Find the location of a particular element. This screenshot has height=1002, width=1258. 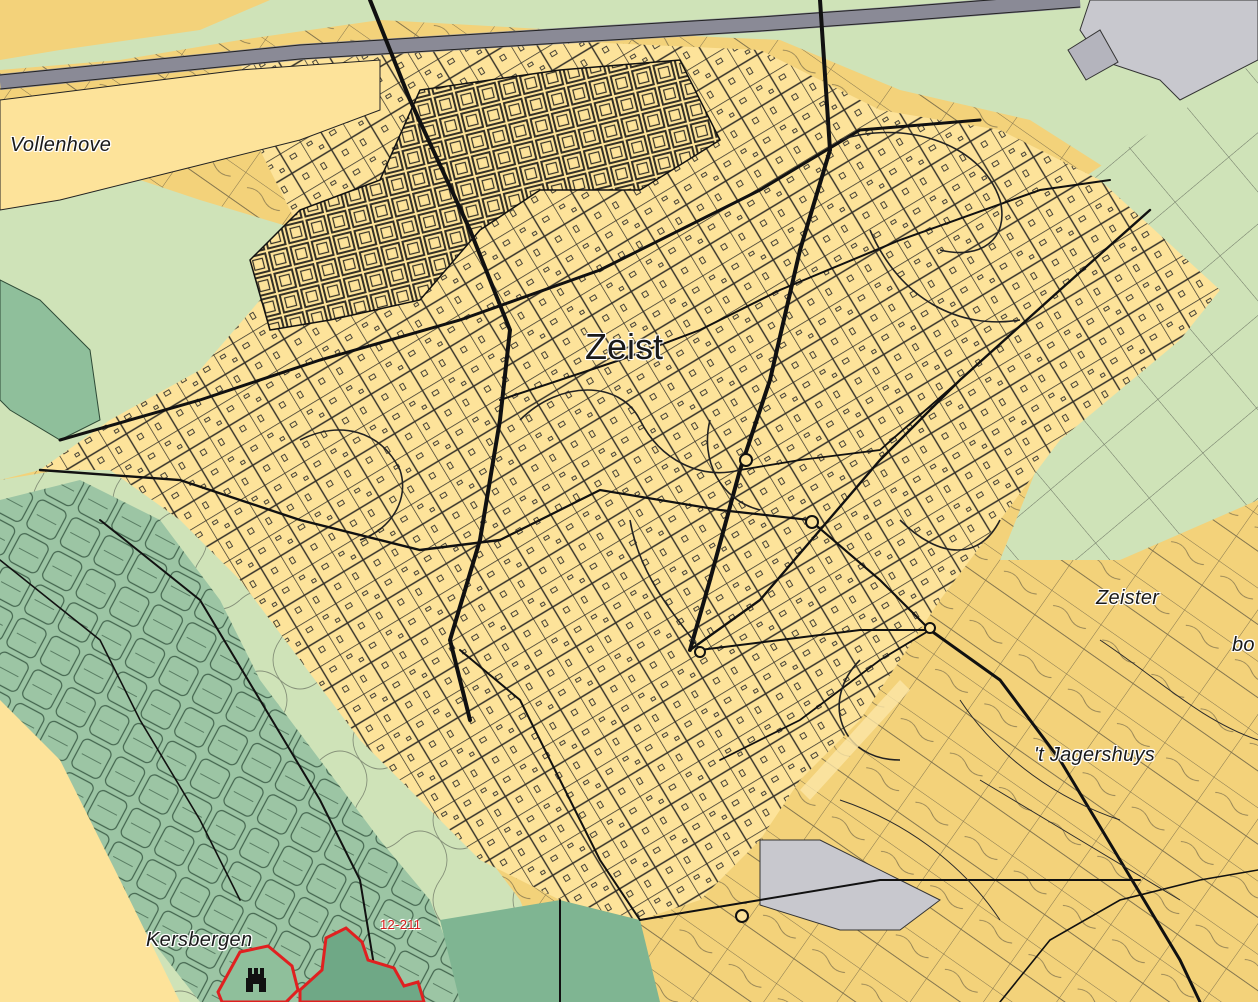

place-label-vollenhove: Vollenhove is located at coordinates (61, 145).